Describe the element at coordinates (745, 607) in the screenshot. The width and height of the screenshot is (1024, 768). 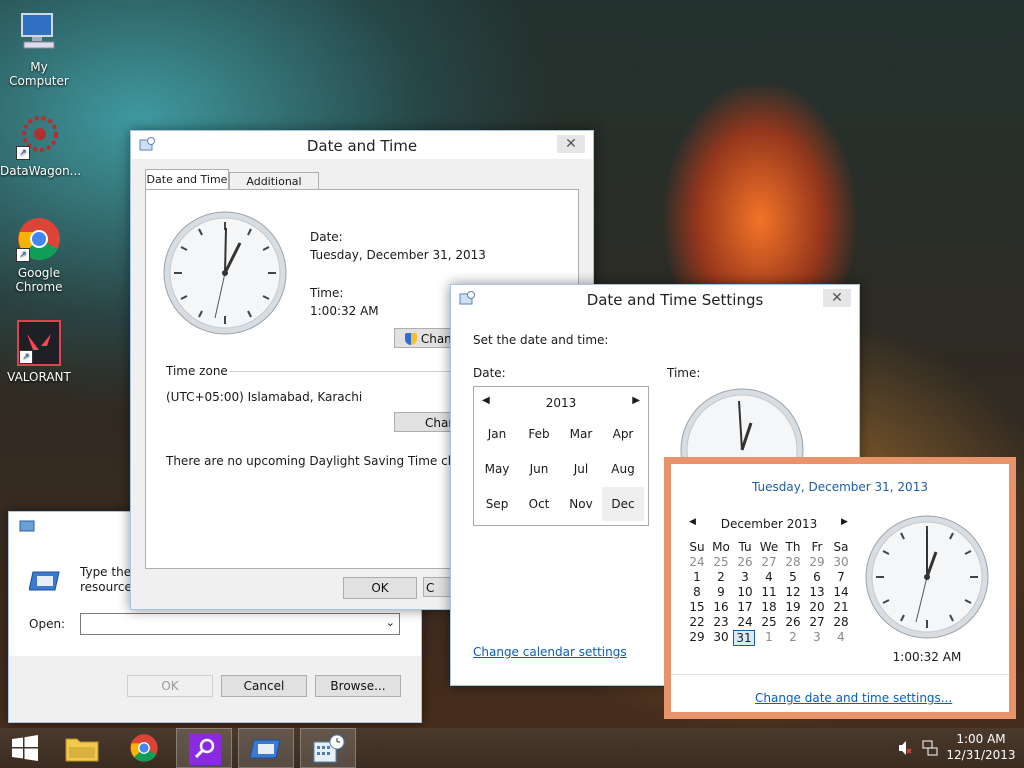
I see `calendar-day: 17` at that location.